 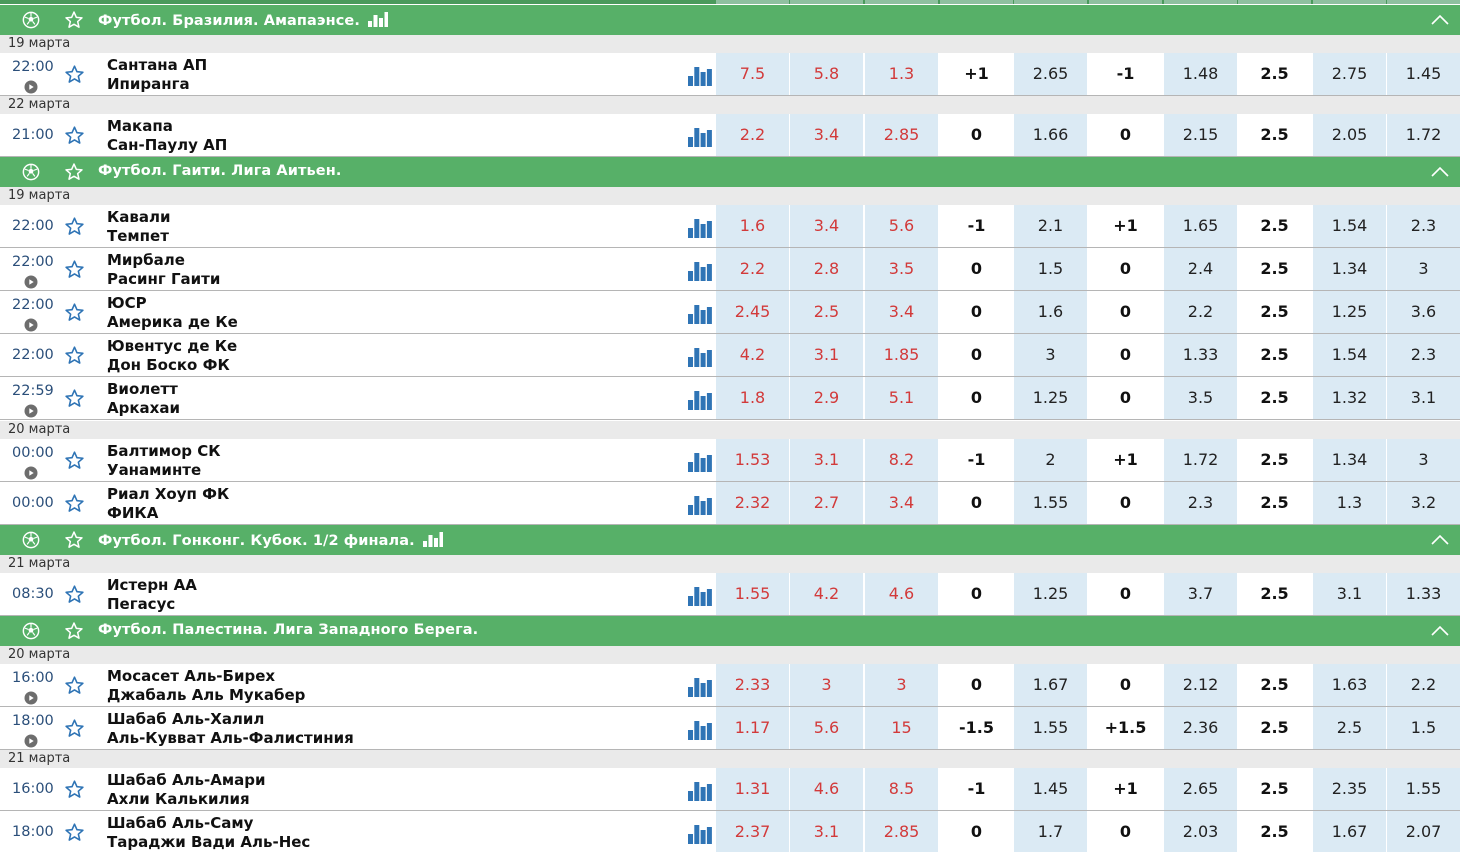 What do you see at coordinates (219, 171) in the screenshot?
I see `league-title: Футбол. Гаити. Лига Аитьен.` at bounding box center [219, 171].